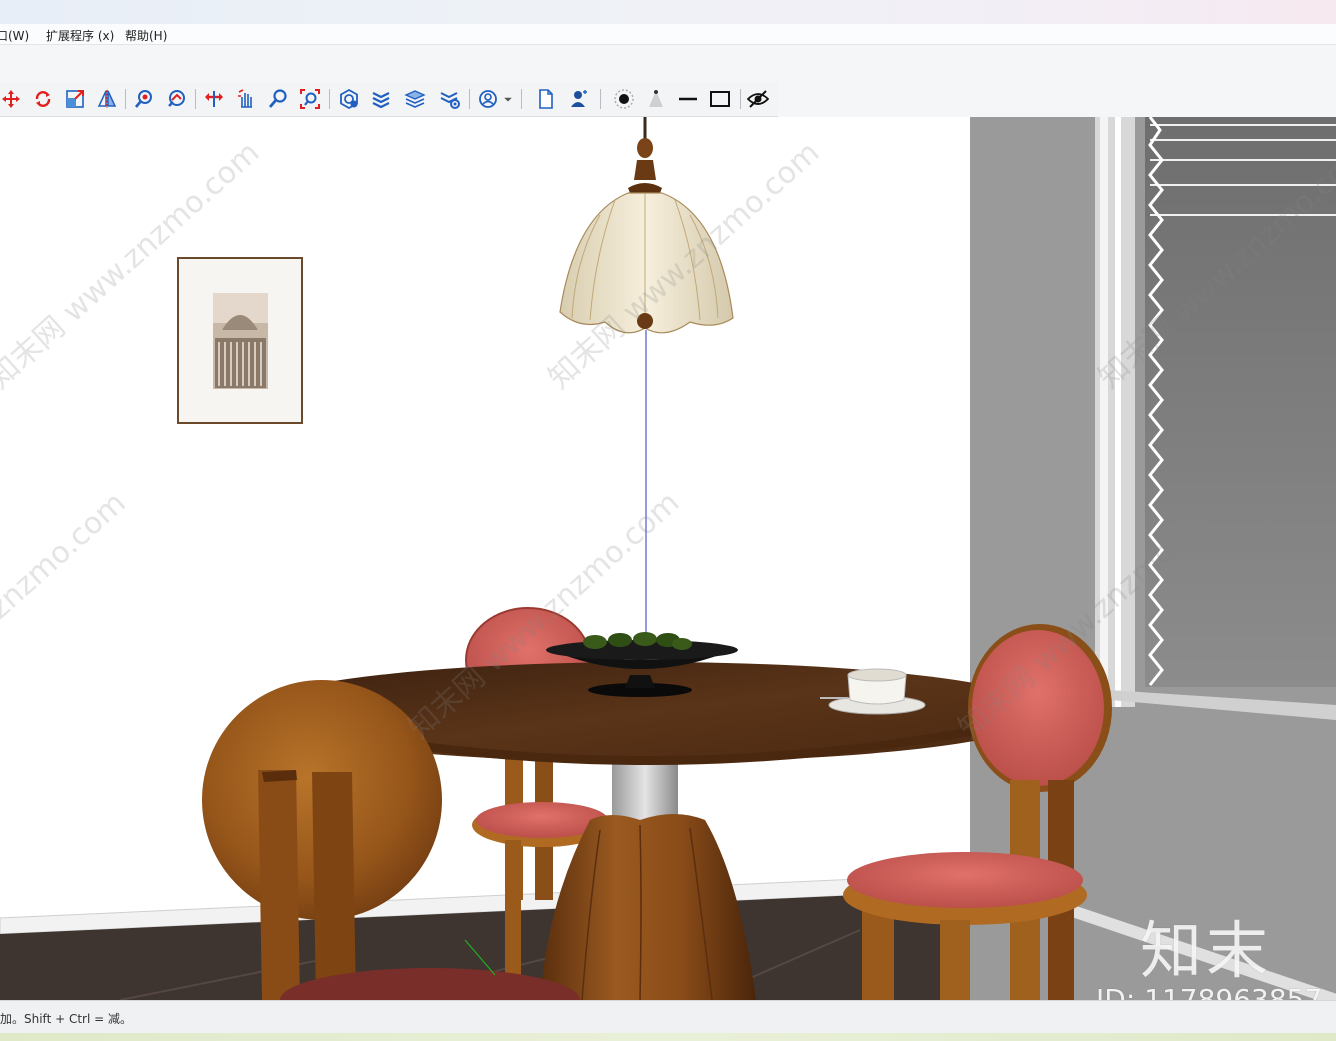 The width and height of the screenshot is (1336, 1041). What do you see at coordinates (246, 99) in the screenshot?
I see `hand-icon` at bounding box center [246, 99].